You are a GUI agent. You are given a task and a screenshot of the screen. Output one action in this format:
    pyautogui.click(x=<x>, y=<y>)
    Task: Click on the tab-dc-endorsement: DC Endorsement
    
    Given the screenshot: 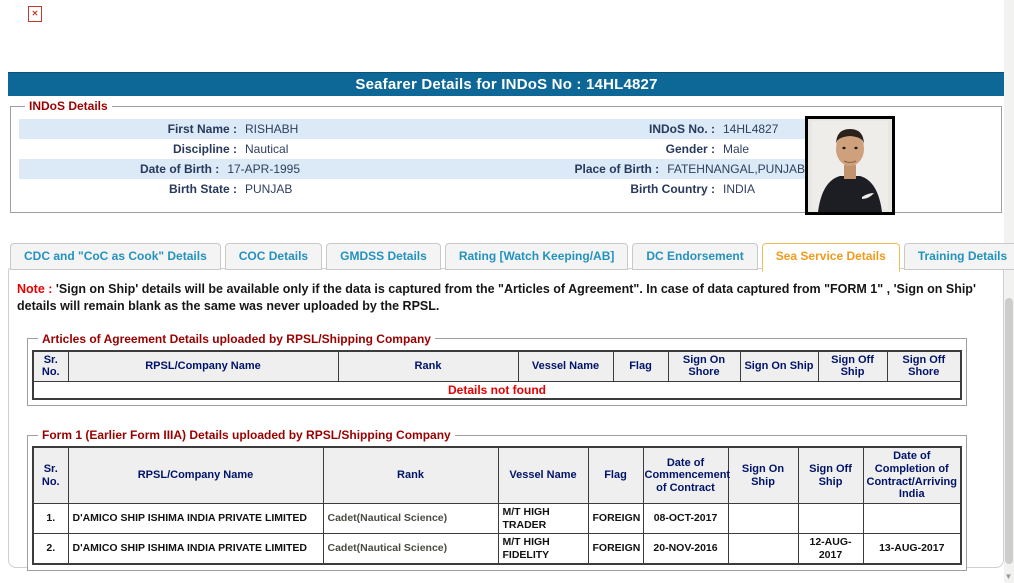 What is the action you would take?
    pyautogui.click(x=695, y=256)
    